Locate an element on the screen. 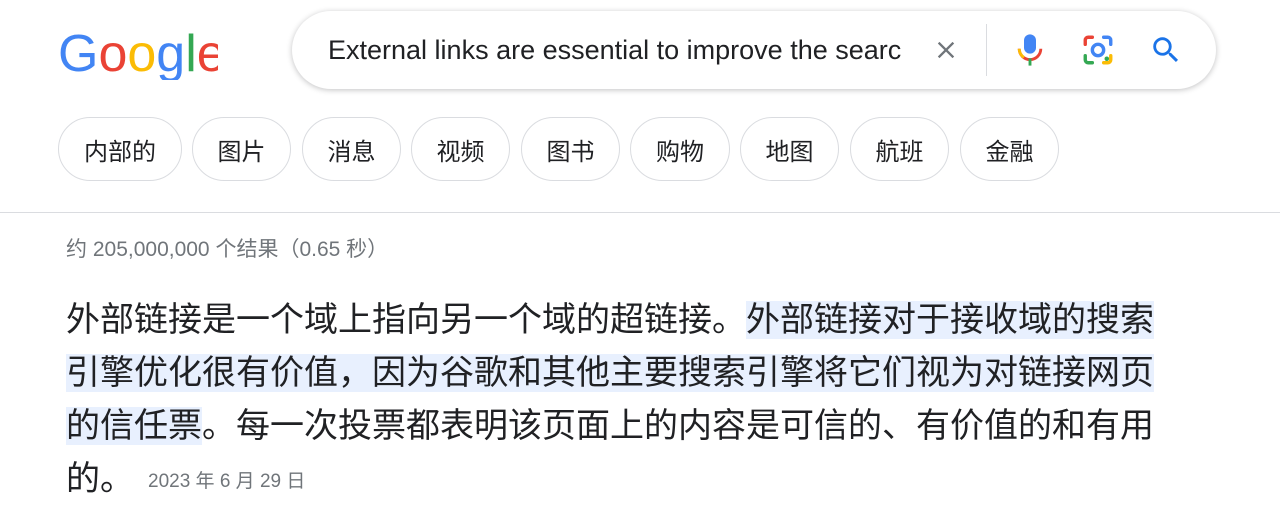 The image size is (1280, 508). voice-search-button is located at coordinates (1030, 50).